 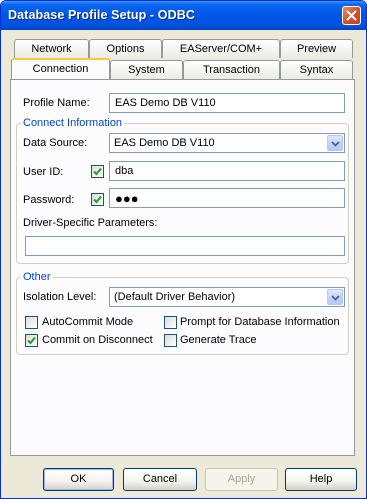 I want to click on commit-on-disconnect-label: Commit on Disconnect, so click(x=97, y=340).